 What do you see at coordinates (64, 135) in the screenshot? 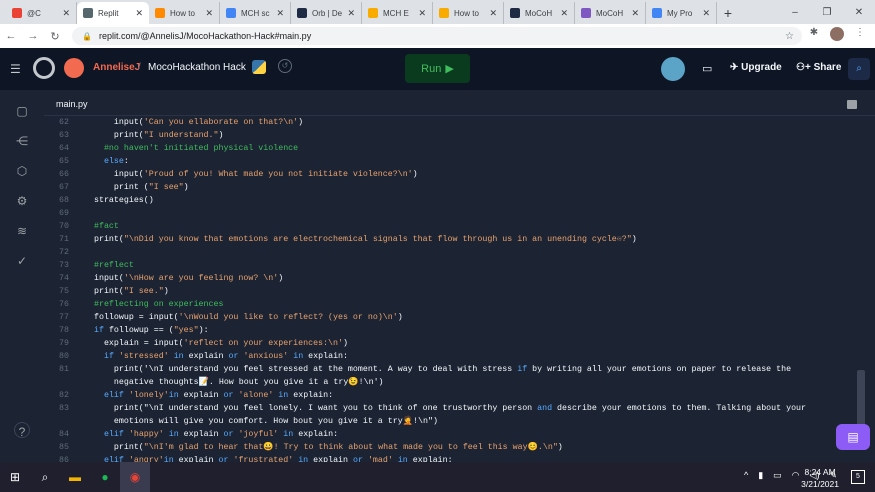
I see `line-number: 63` at bounding box center [64, 135].